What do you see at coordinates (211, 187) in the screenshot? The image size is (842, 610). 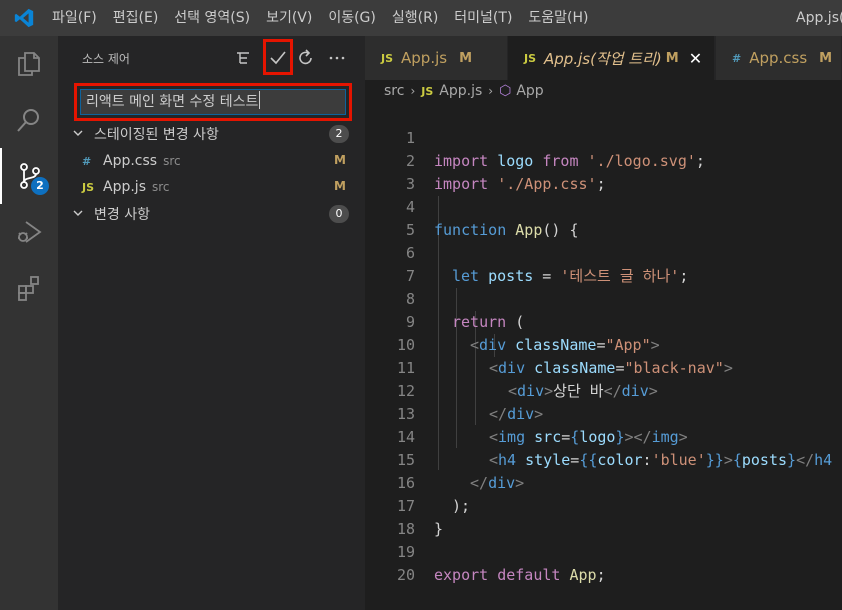 I see `staged-file-app-js: JS App.js src M` at bounding box center [211, 187].